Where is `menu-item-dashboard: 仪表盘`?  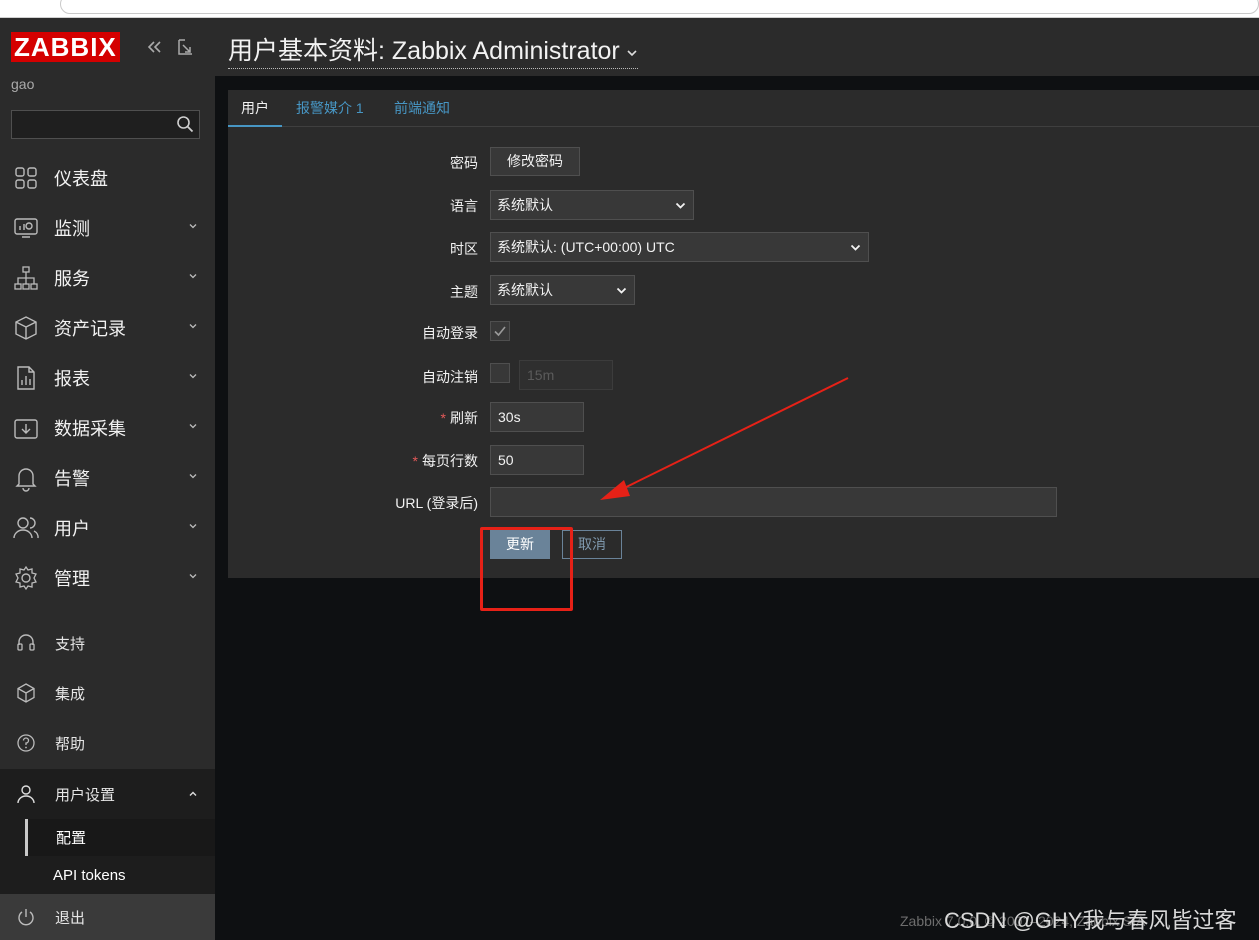
menu-item-dashboard: 仪表盘 is located at coordinates (107, 178).